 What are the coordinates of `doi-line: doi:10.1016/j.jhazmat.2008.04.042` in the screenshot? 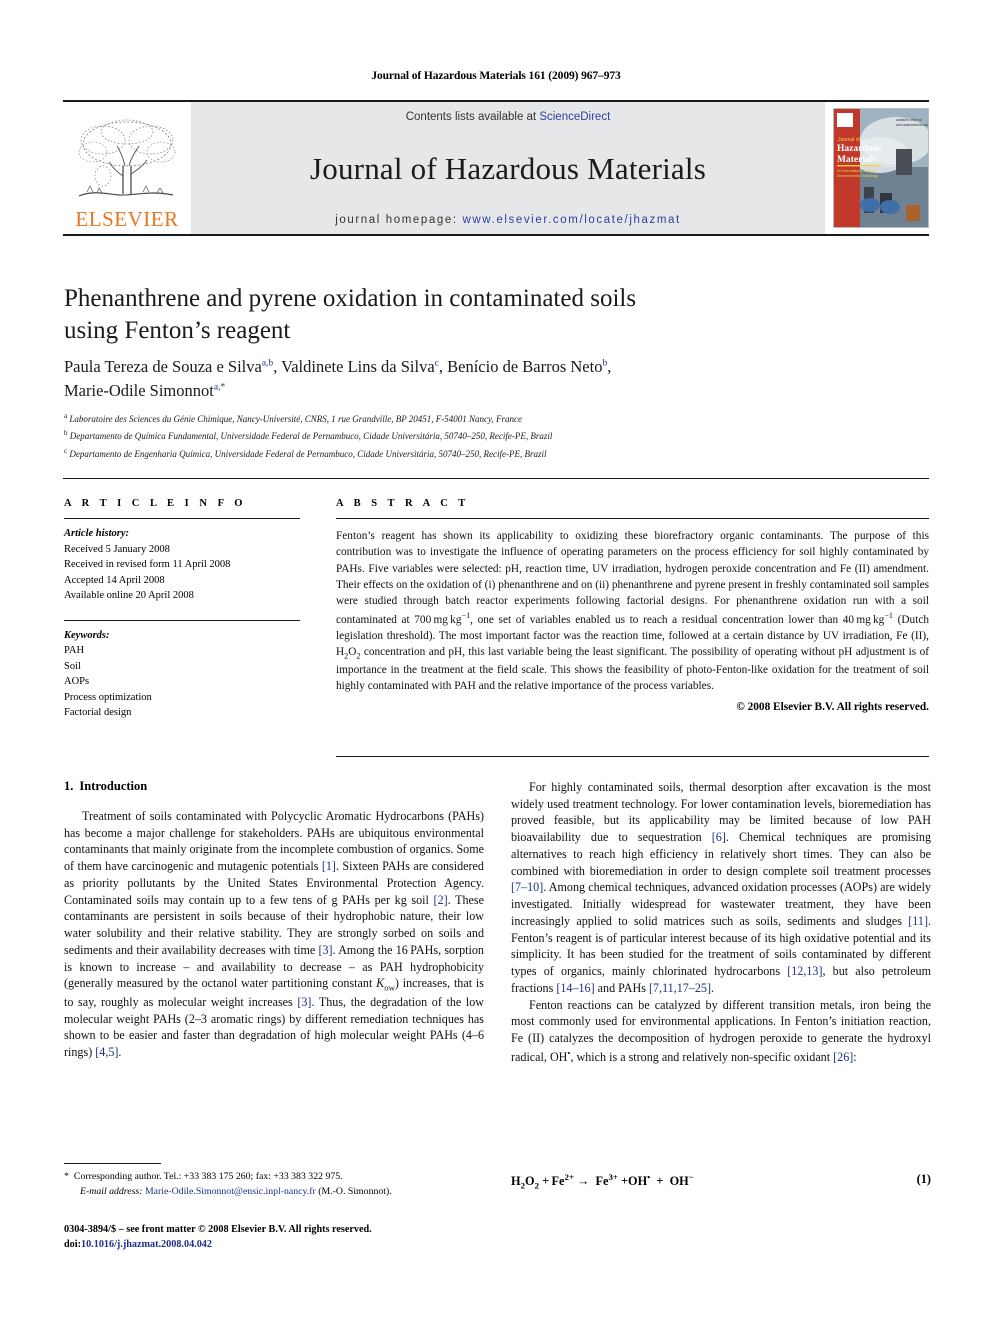 It's located at (294, 1244).